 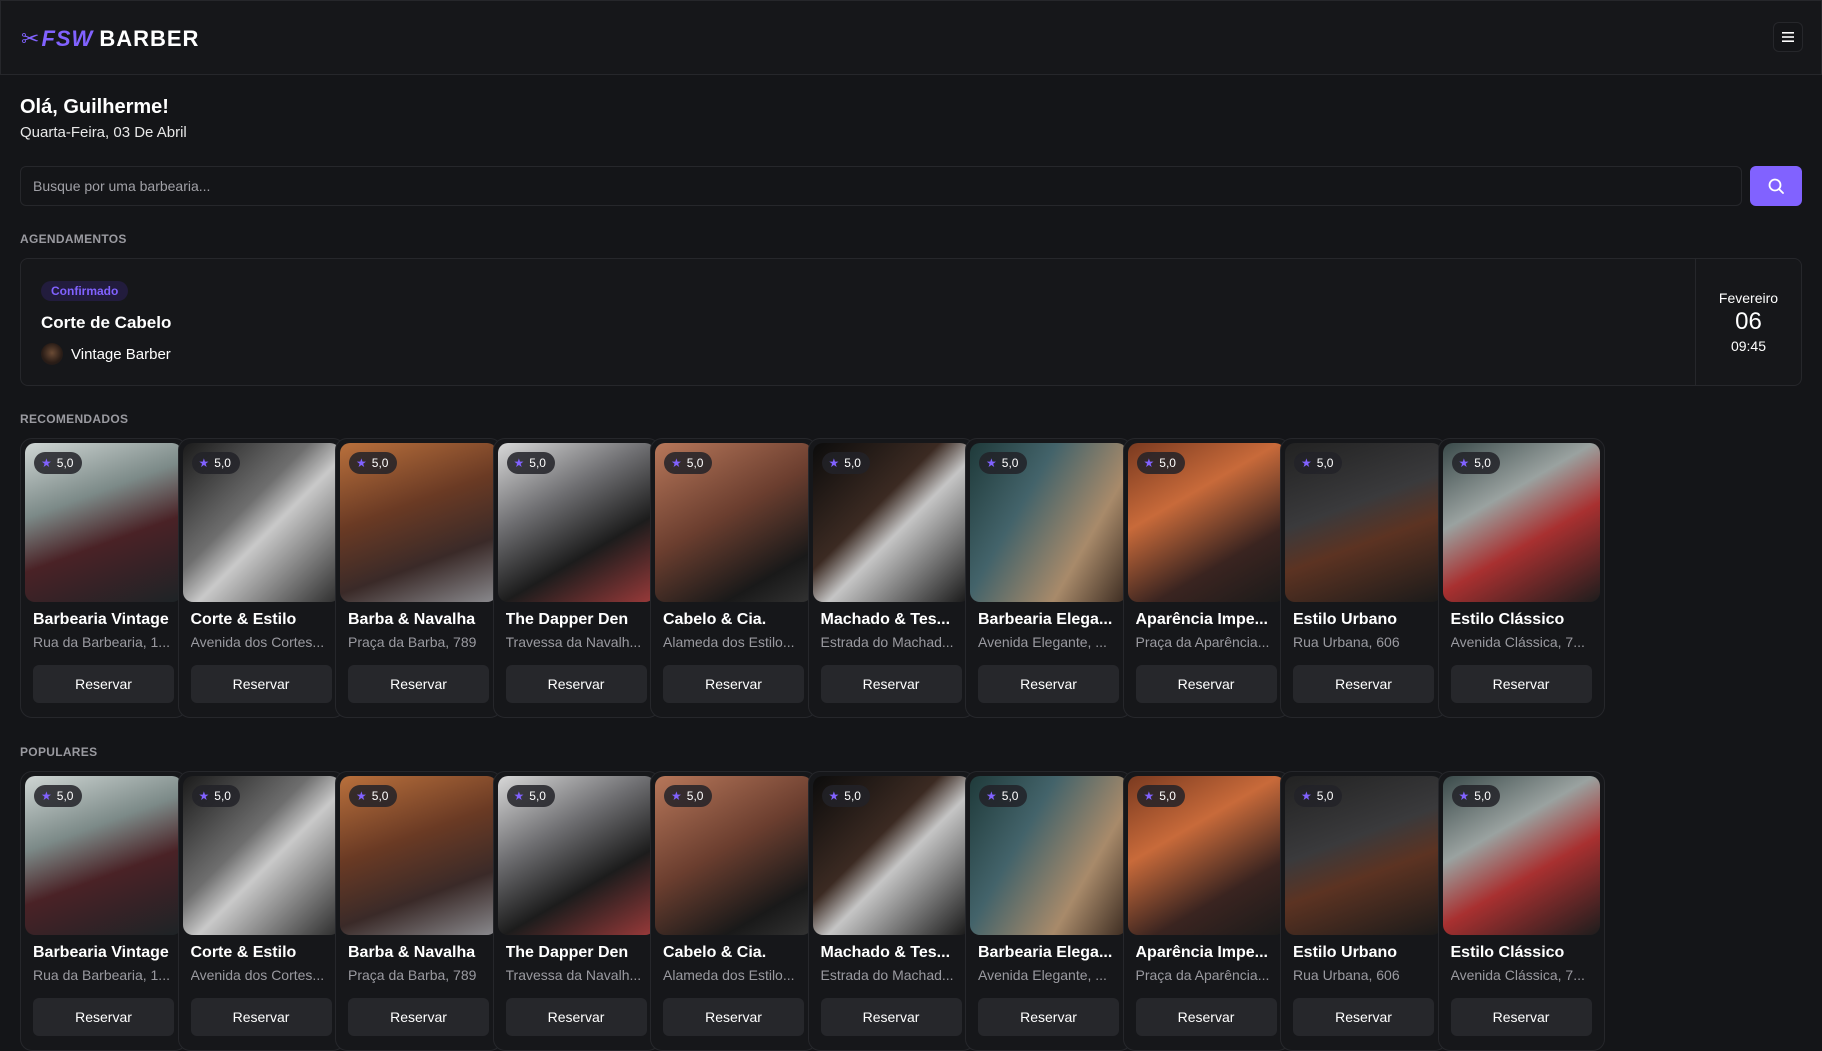 I want to click on booking-time: 09:45, so click(x=1748, y=346).